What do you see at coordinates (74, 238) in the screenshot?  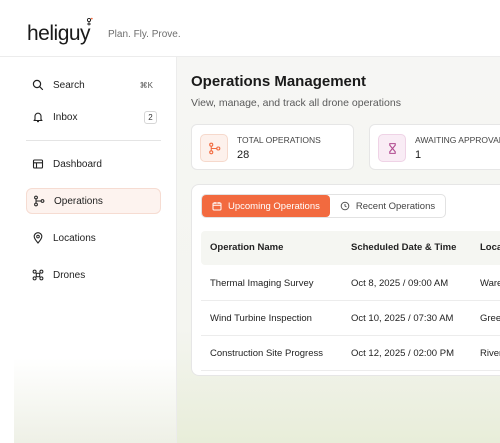 I see `sidebar-item-label: Locations` at bounding box center [74, 238].